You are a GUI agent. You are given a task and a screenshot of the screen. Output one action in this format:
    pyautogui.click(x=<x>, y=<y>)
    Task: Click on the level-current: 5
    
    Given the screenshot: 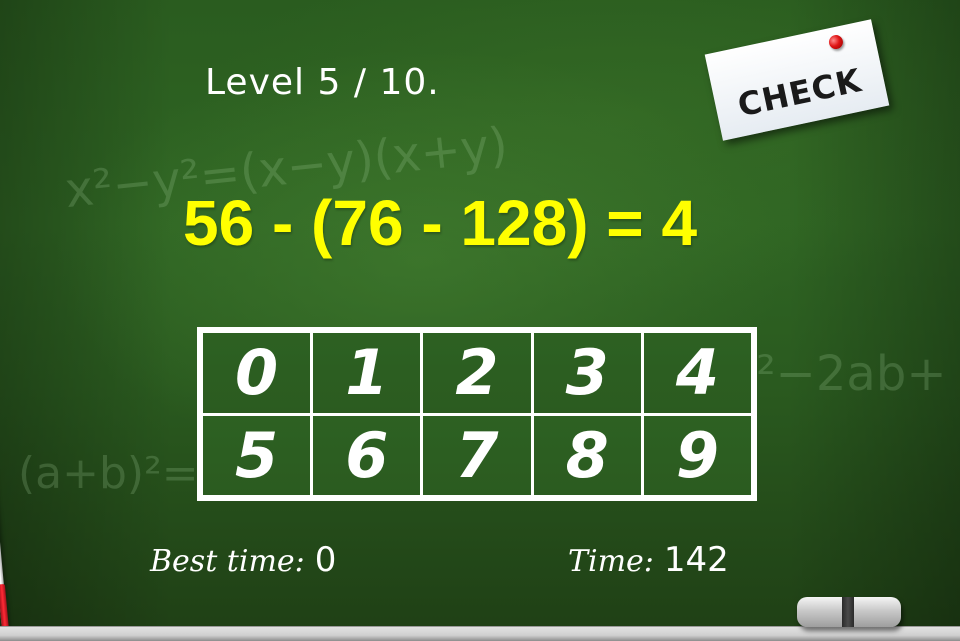 What is the action you would take?
    pyautogui.click(x=329, y=82)
    